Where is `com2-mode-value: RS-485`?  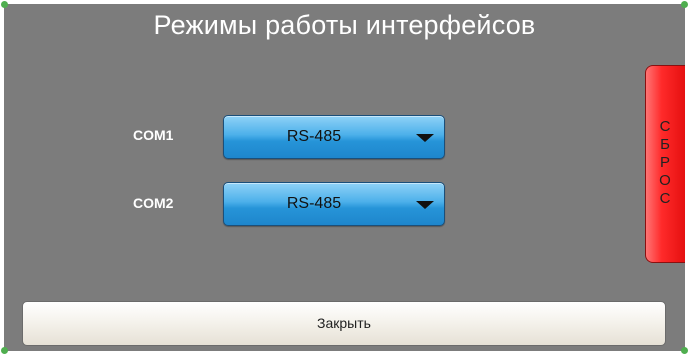
com2-mode-value: RS-485 is located at coordinates (314, 203).